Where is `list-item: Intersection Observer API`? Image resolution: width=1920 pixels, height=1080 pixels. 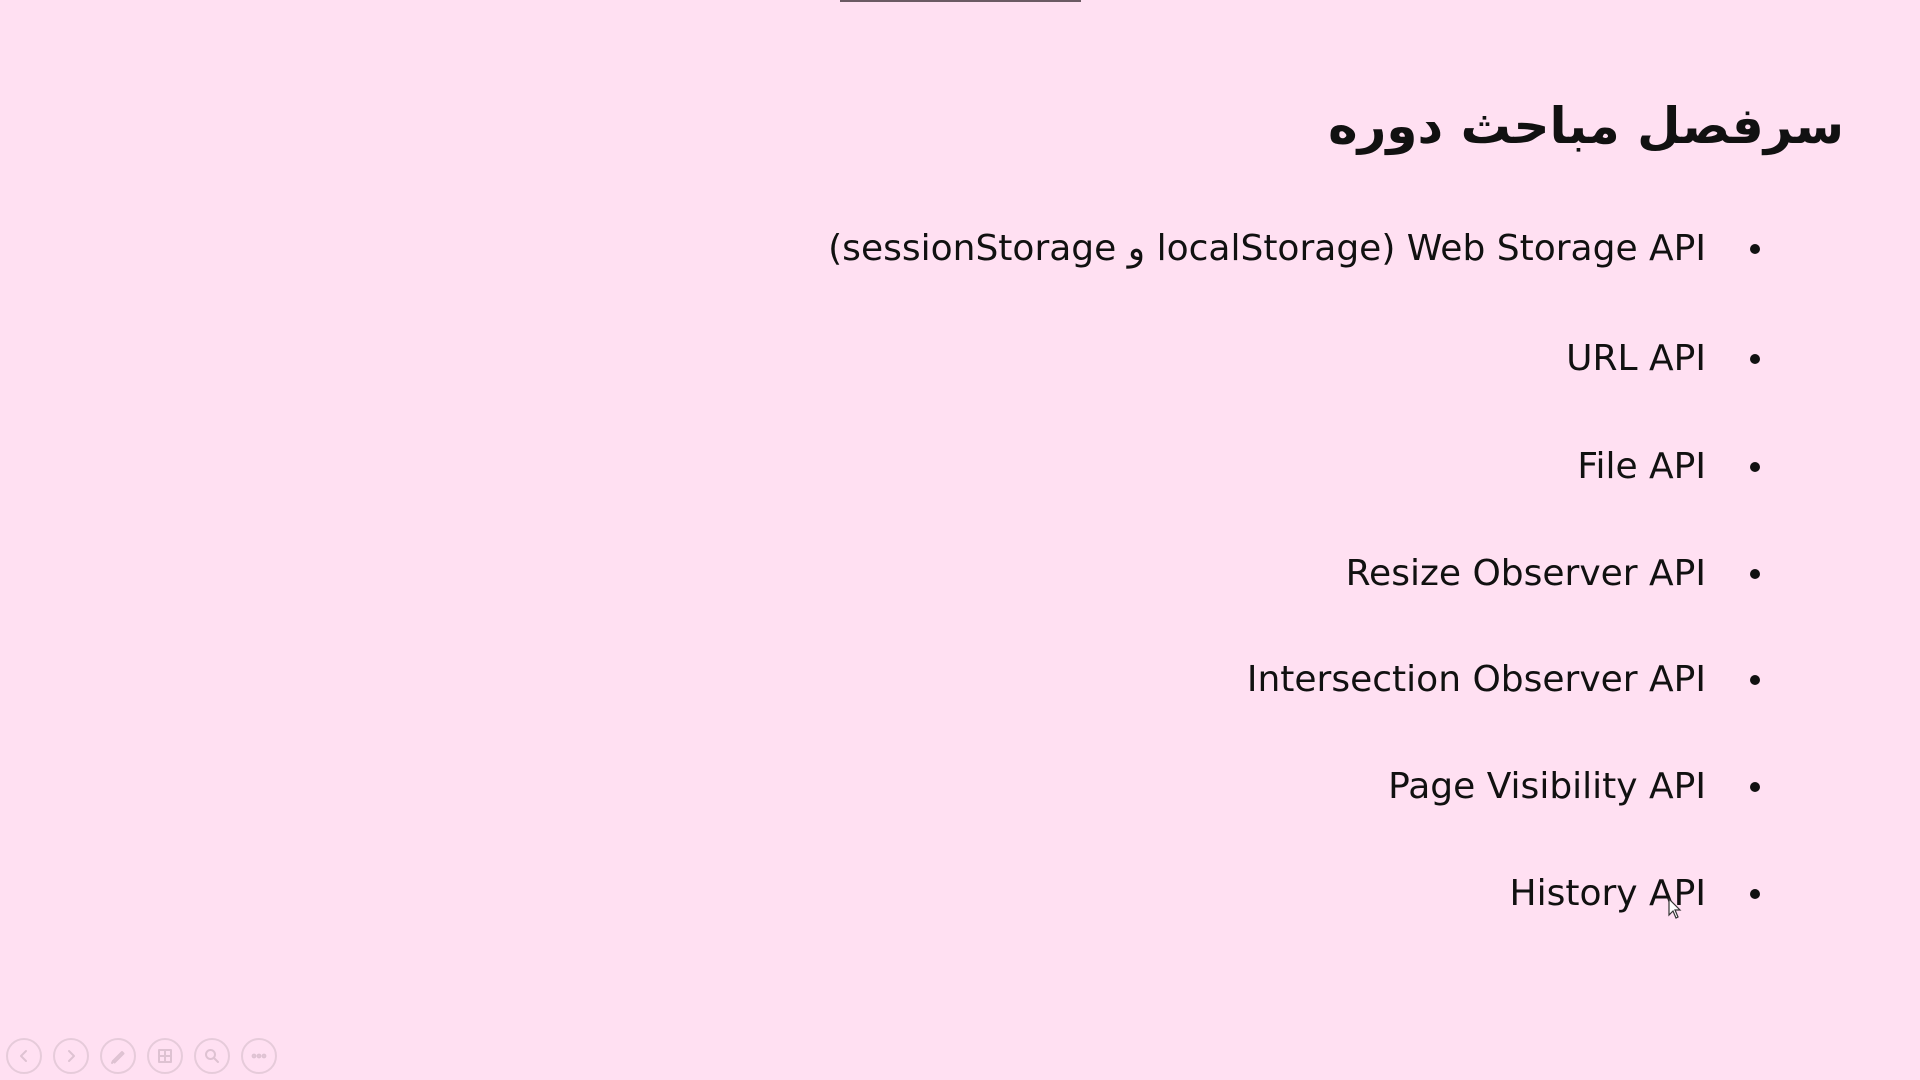 list-item: Intersection Observer API is located at coordinates (1503, 680).